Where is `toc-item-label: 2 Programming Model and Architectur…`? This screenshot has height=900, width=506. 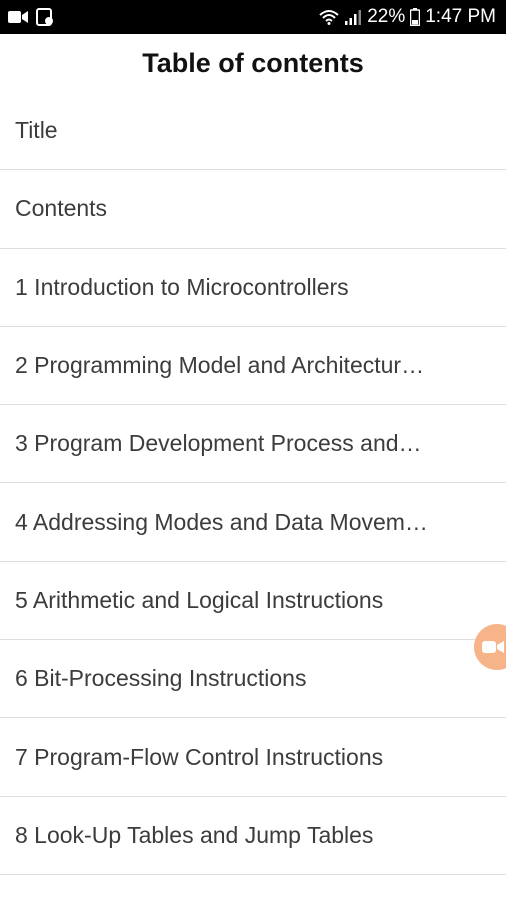
toc-item-label: 2 Programming Model and Architectur… is located at coordinates (220, 365).